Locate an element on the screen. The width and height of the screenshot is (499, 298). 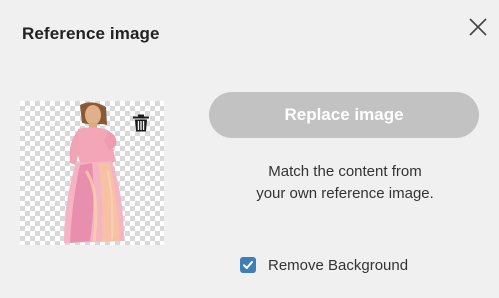
remove-background-label: Remove Background is located at coordinates (338, 265).